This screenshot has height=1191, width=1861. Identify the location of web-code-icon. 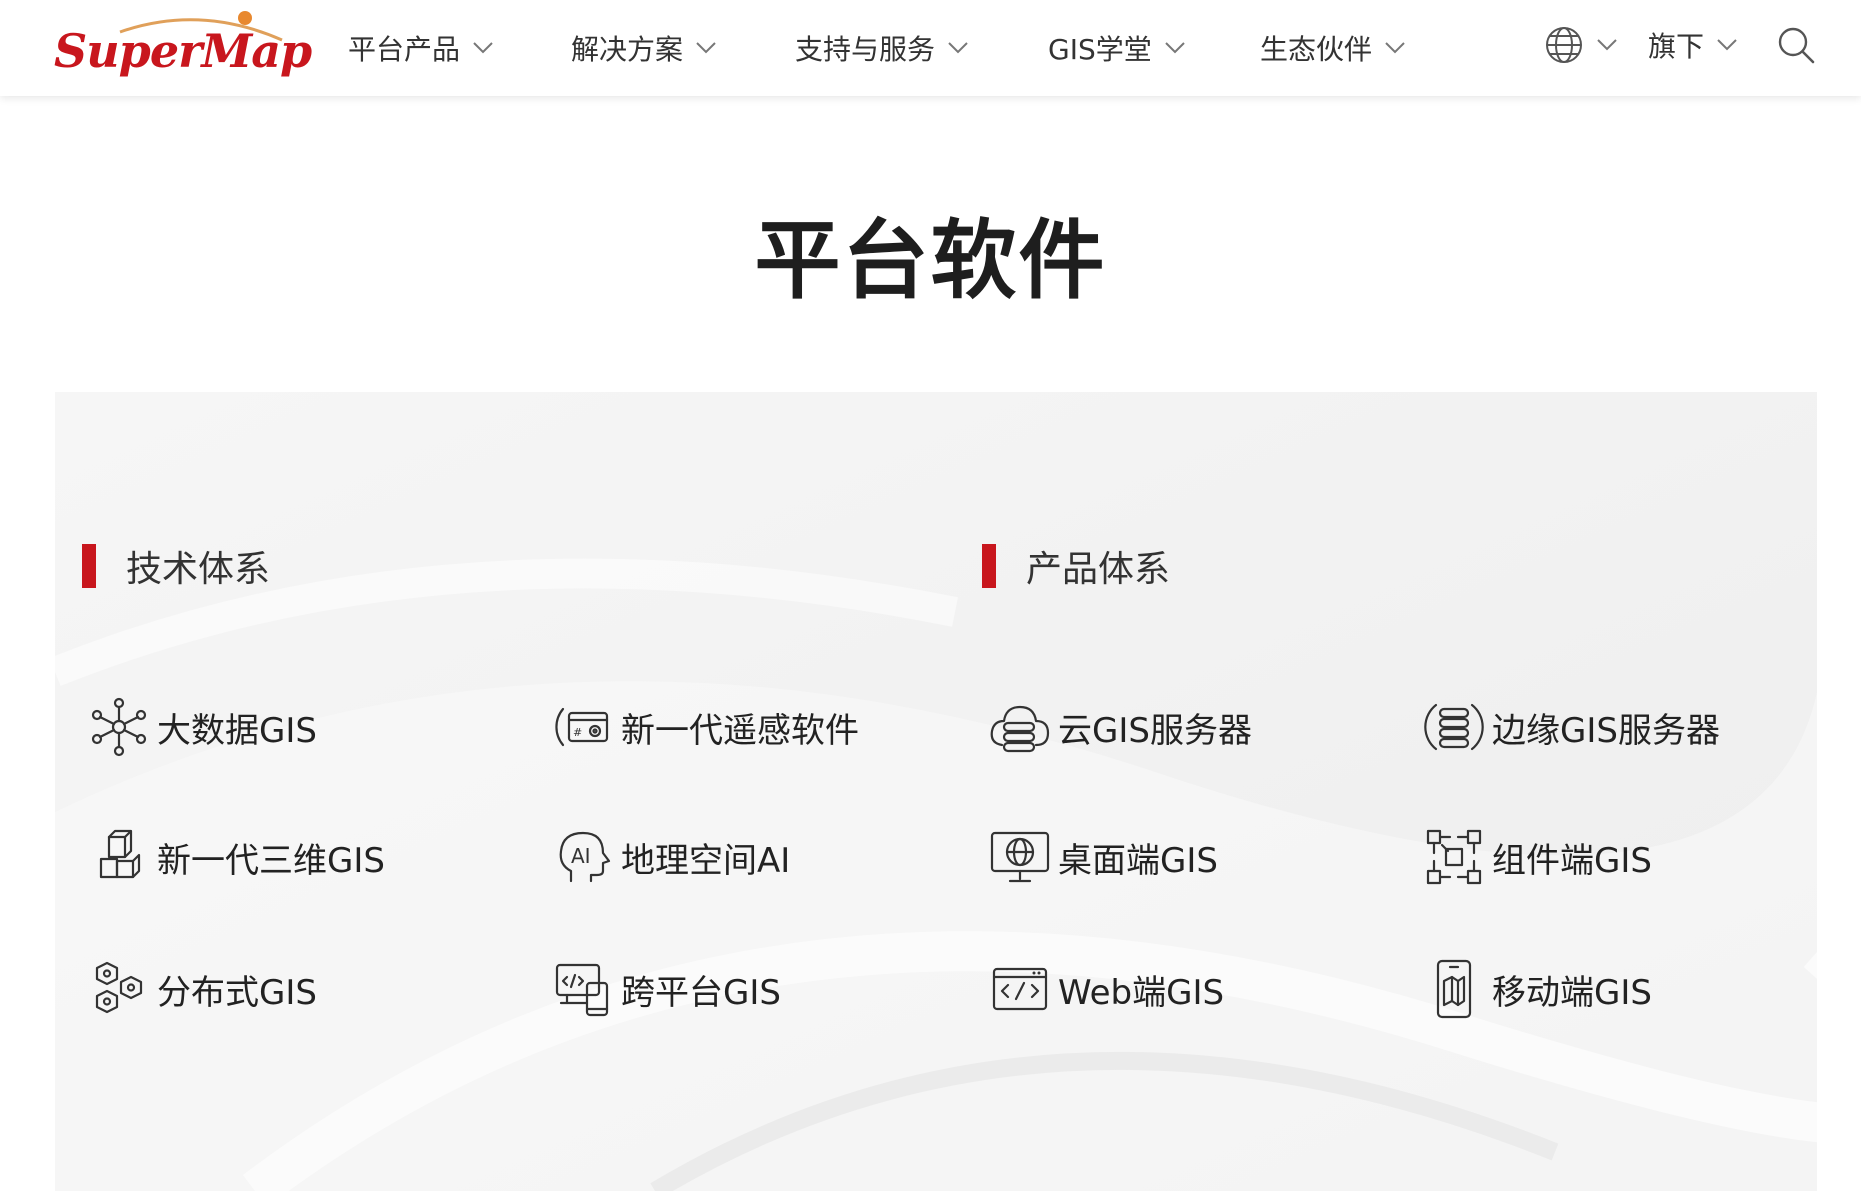
(1020, 989).